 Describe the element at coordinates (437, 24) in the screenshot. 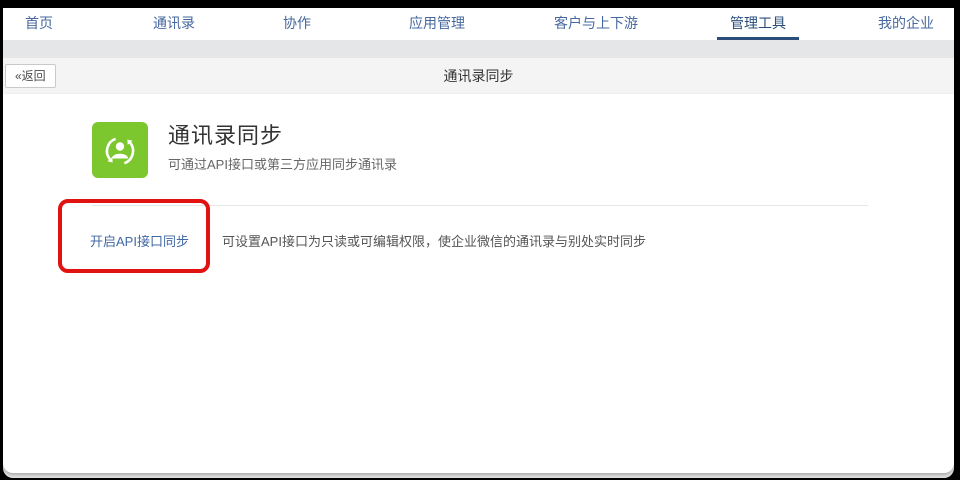

I see `nav-tab-apps: 应用管理` at that location.